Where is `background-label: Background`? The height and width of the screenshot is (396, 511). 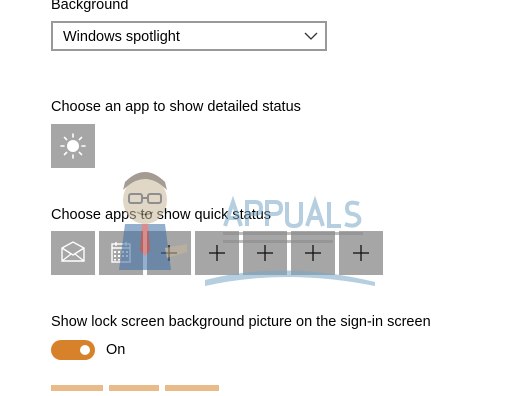
background-label: Background is located at coordinates (90, 6).